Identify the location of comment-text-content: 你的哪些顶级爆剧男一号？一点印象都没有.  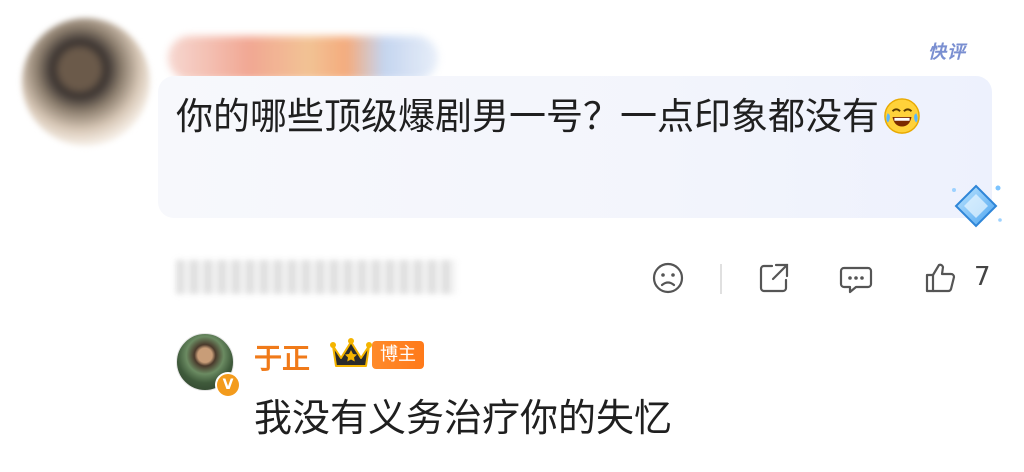
(527, 116).